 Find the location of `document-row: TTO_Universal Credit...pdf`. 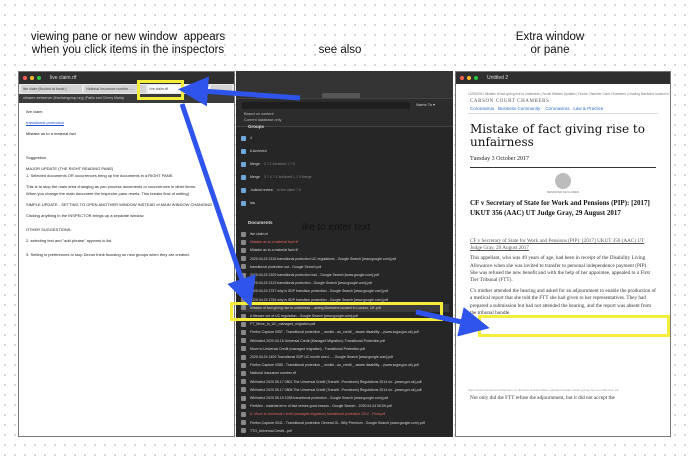

document-row: TTO_Universal Credit...pdf is located at coordinates (345, 431).